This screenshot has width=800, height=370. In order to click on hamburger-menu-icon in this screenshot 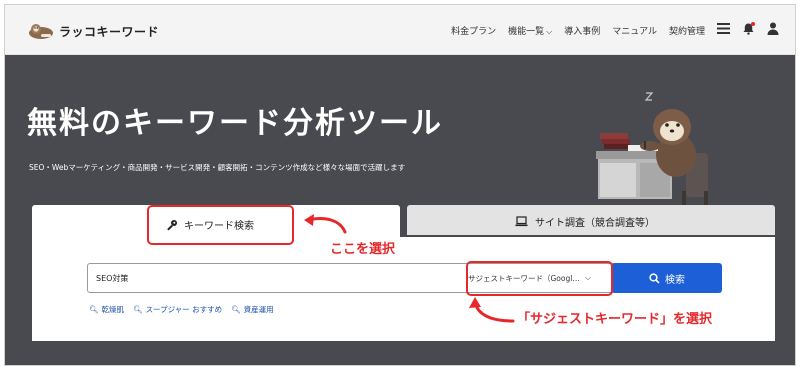, I will do `click(723, 30)`.